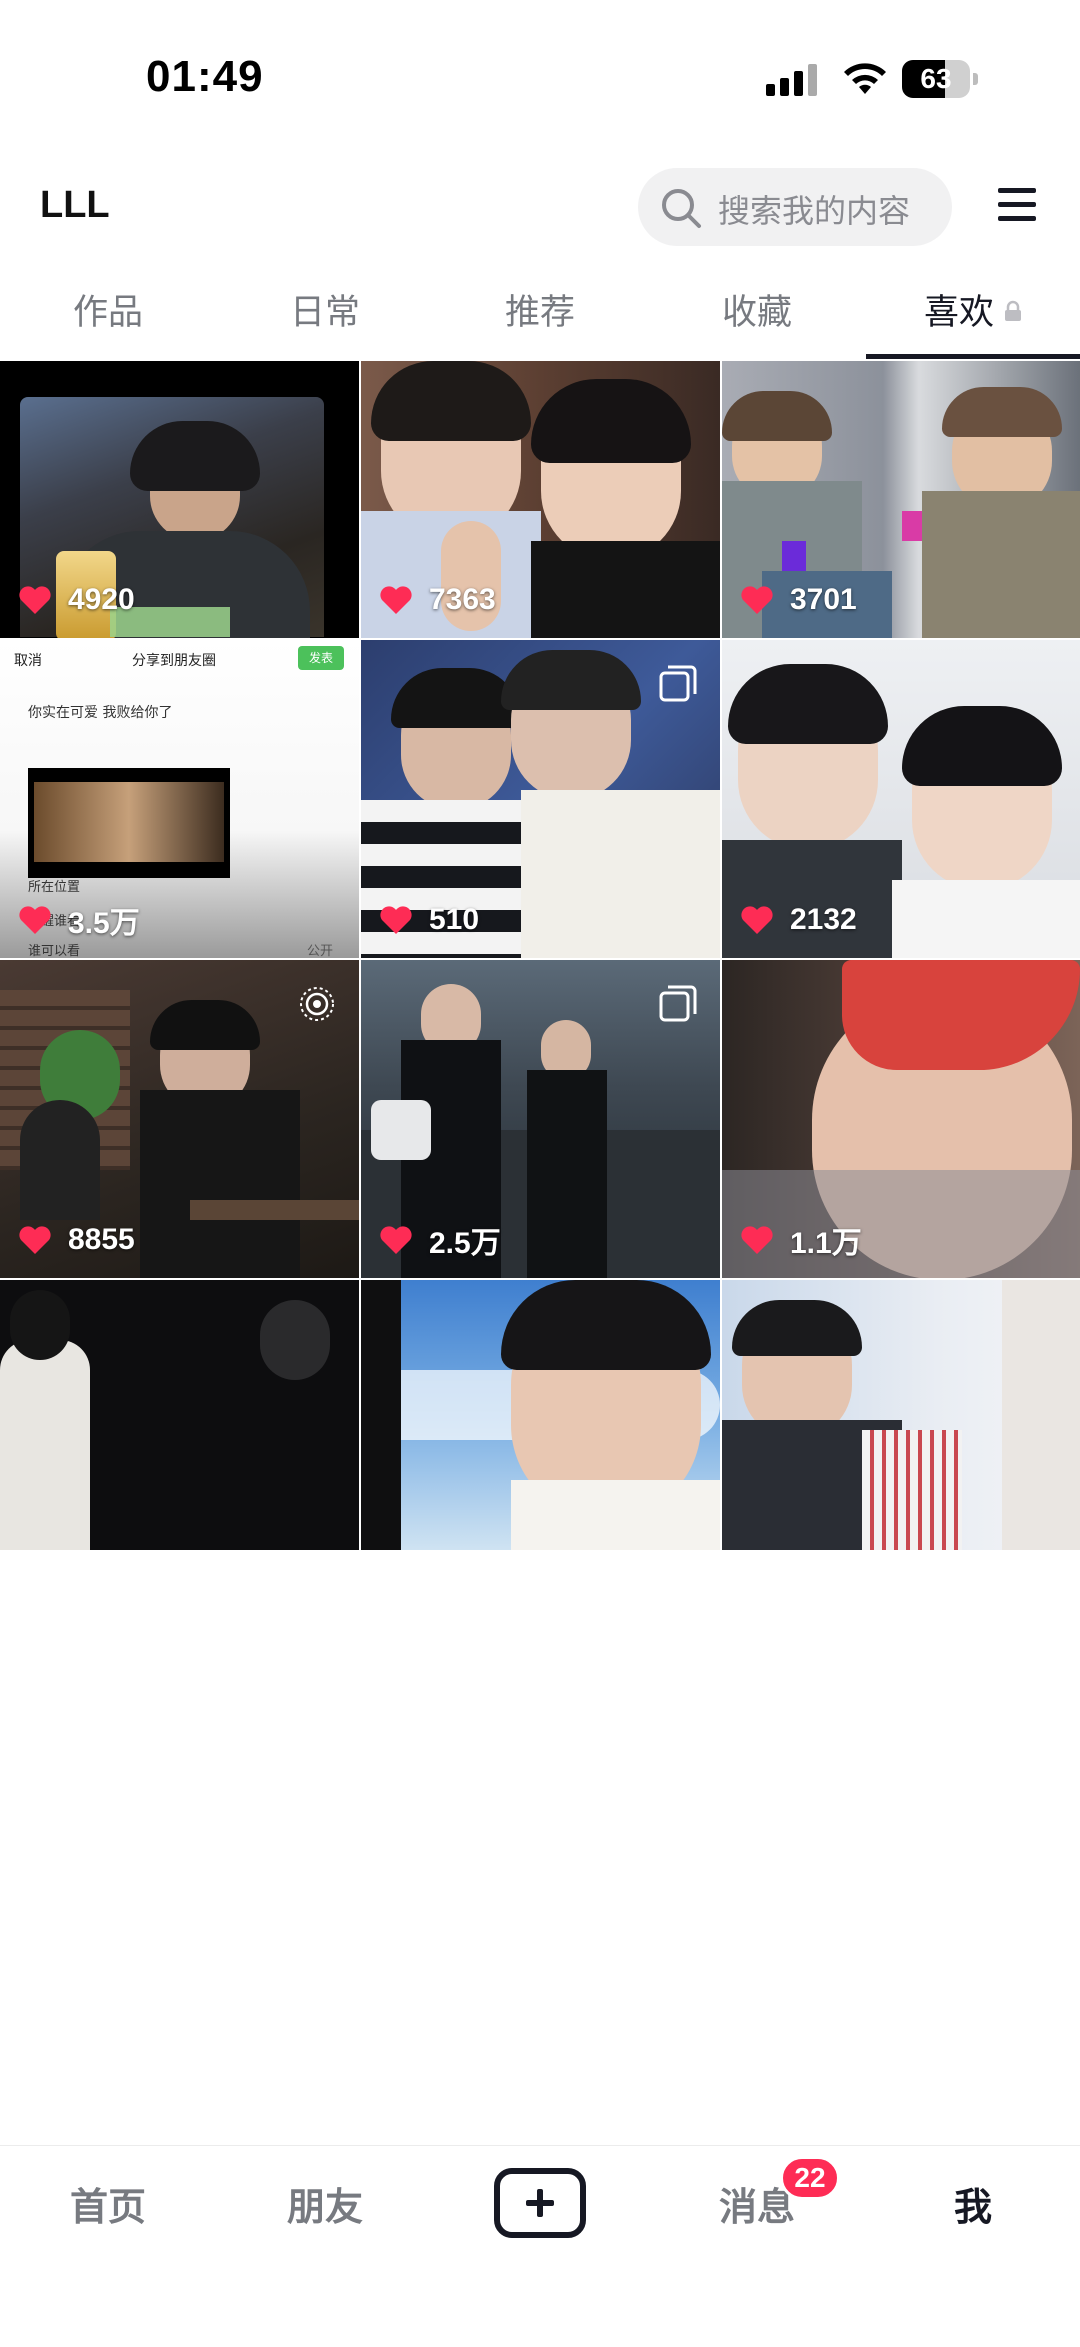 This screenshot has width=1080, height=2347. What do you see at coordinates (540, 799) in the screenshot?
I see `video-thumbnail: 510` at bounding box center [540, 799].